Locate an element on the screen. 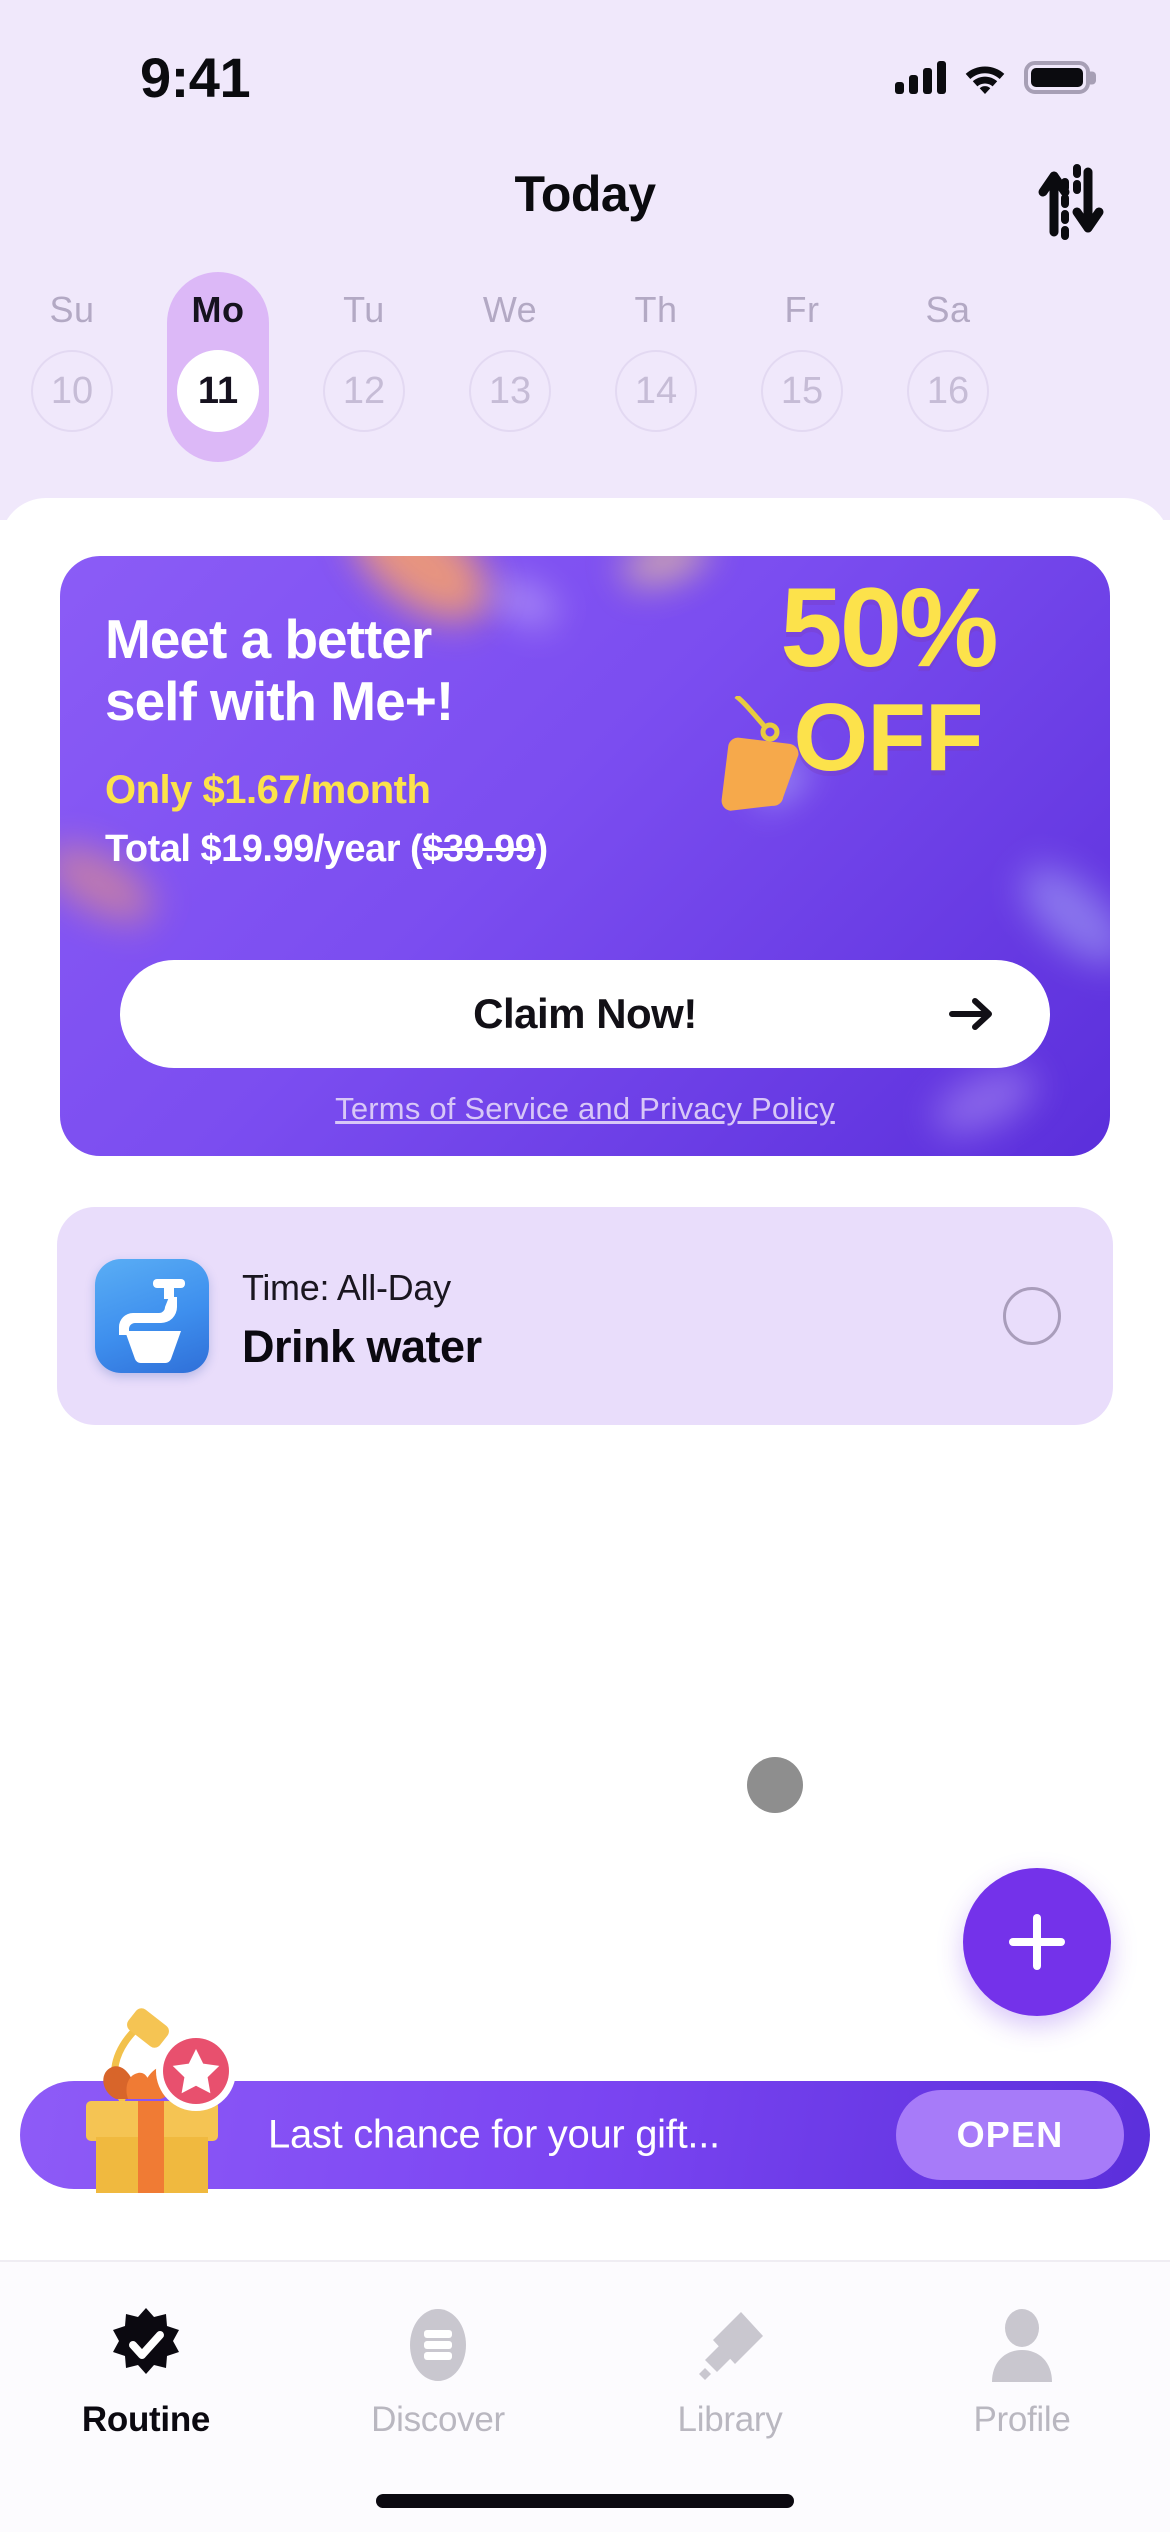  page-title: Today is located at coordinates (585, 194).